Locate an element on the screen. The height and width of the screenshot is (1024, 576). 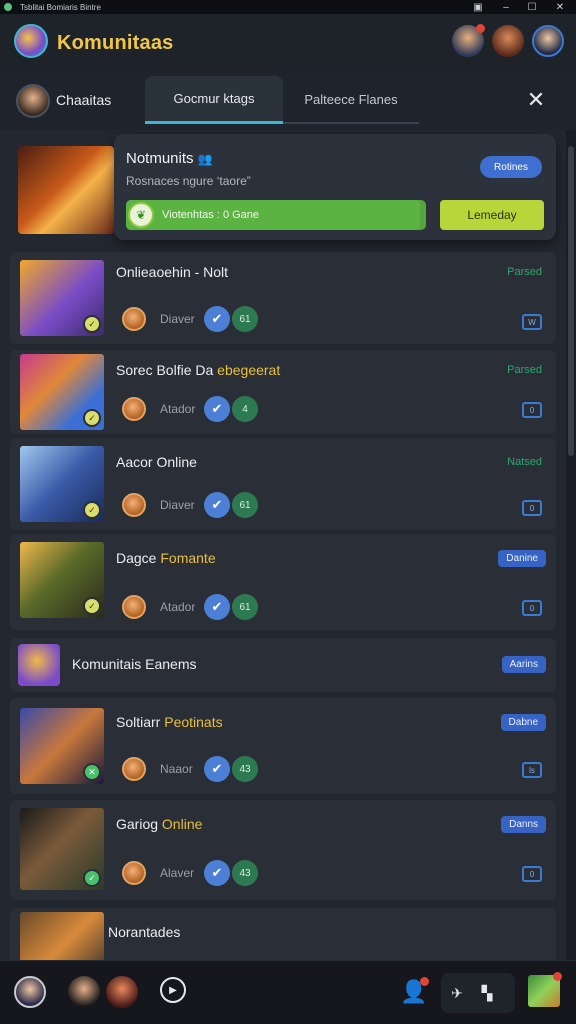
app-small-logo-icon is located at coordinates (8, 7).